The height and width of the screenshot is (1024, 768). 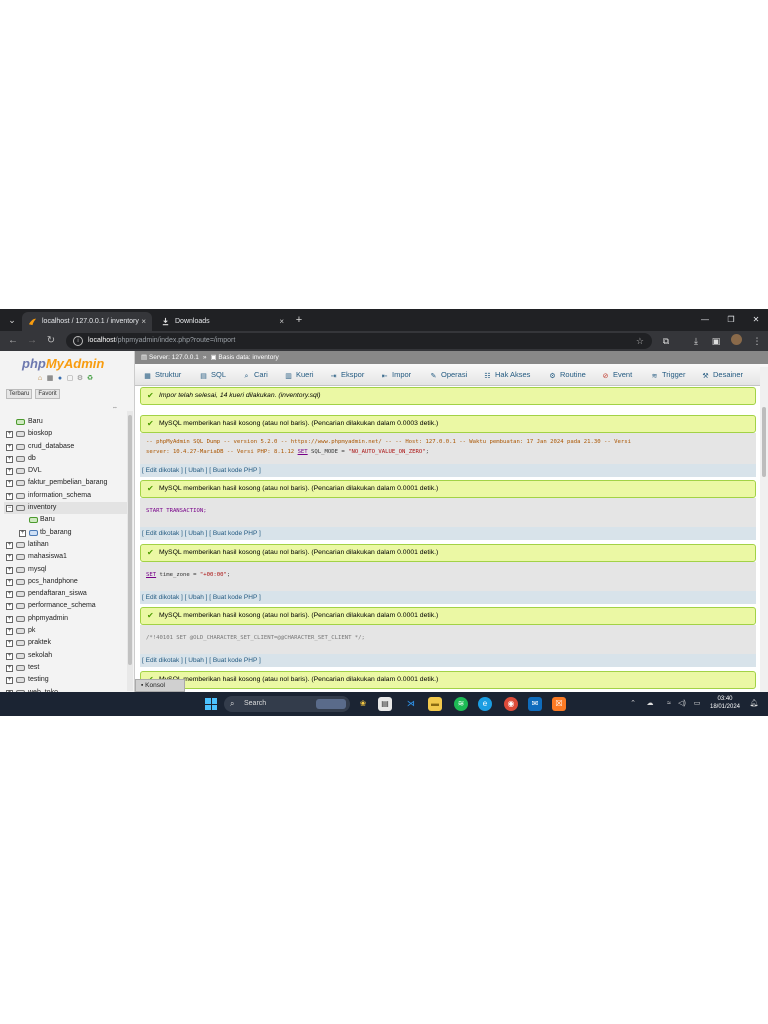 What do you see at coordinates (65, 533) in the screenshot?
I see `sidebar-item-tb-barang: + tb_barang` at bounding box center [65, 533].